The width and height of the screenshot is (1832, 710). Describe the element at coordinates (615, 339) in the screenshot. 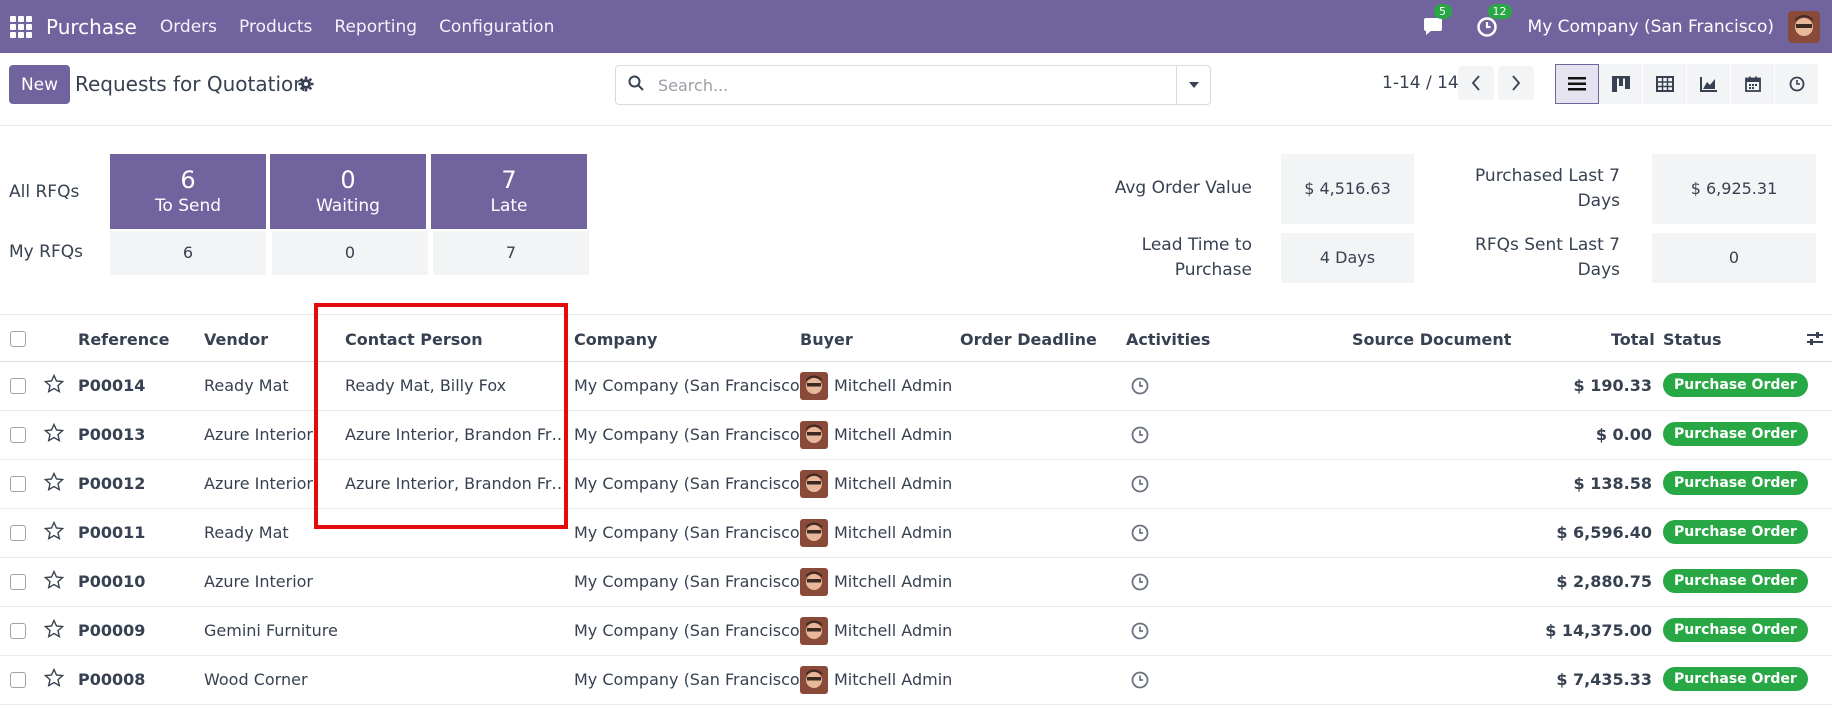

I see `header-company: Company` at that location.